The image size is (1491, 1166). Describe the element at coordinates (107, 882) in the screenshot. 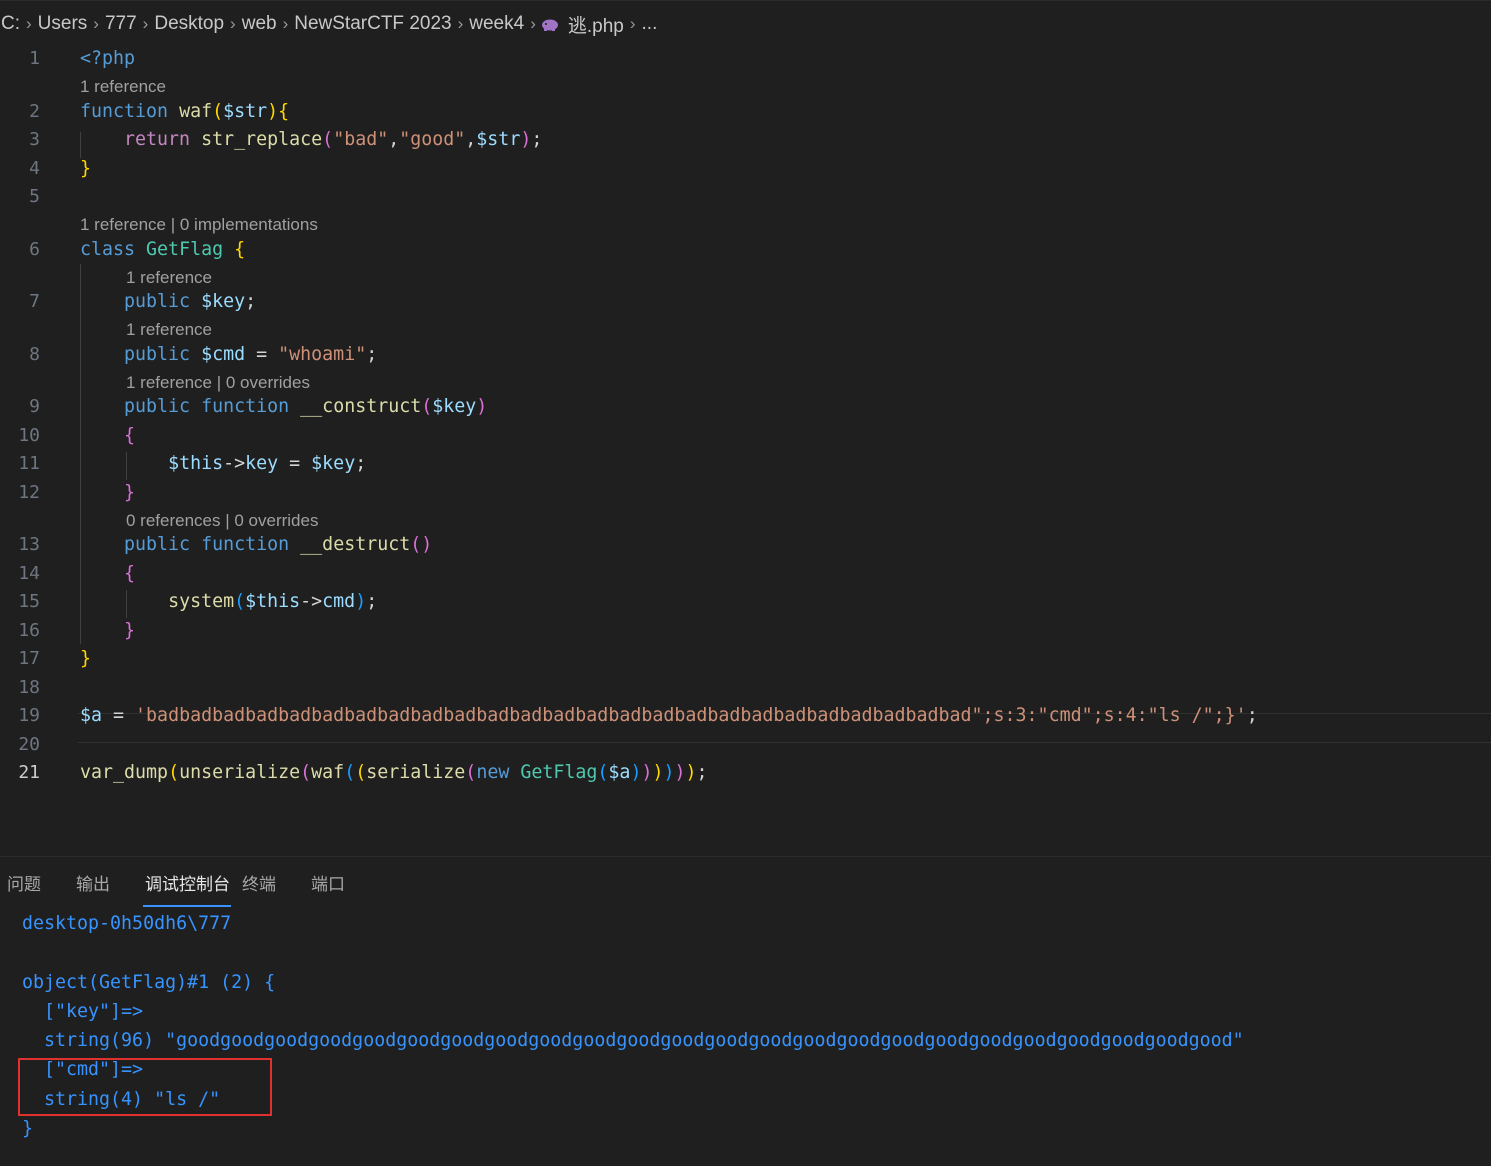

I see `tab-output: 输出` at that location.